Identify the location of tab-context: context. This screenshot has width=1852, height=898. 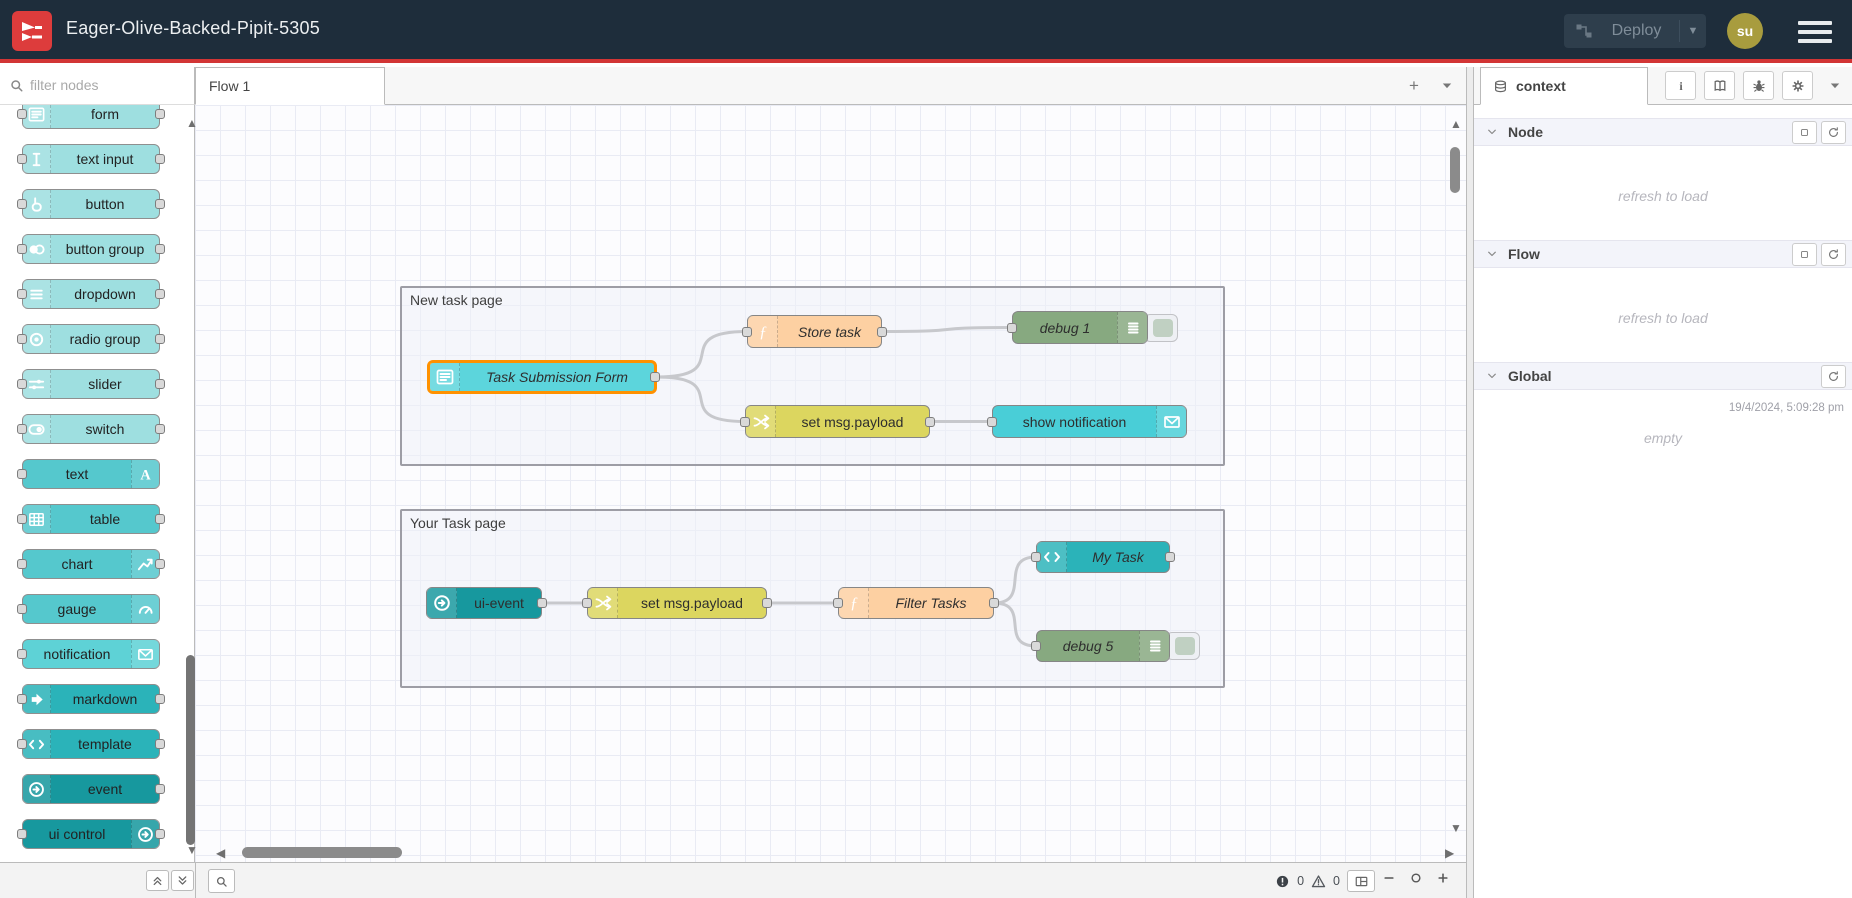
(1564, 86).